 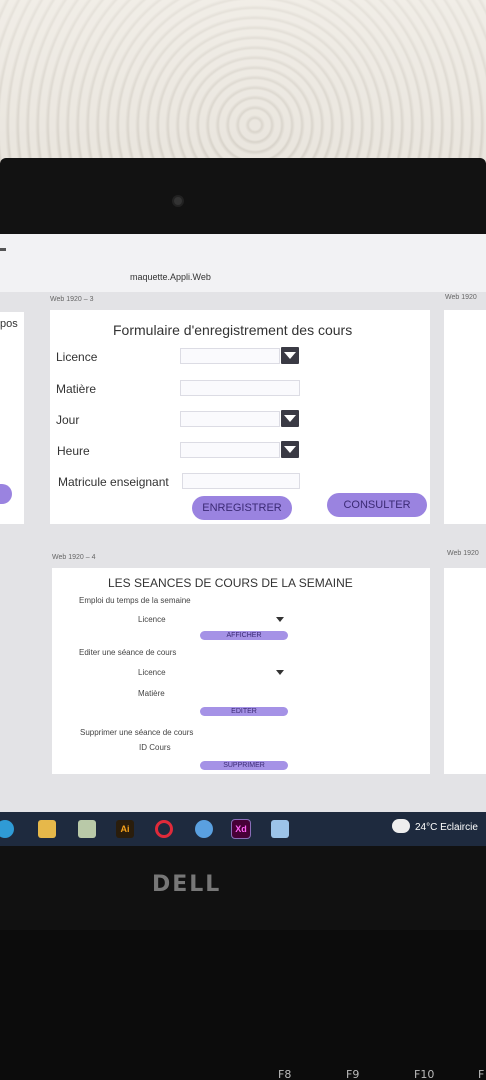 I want to click on frame-label-4-right: Web 1920, so click(x=463, y=553).